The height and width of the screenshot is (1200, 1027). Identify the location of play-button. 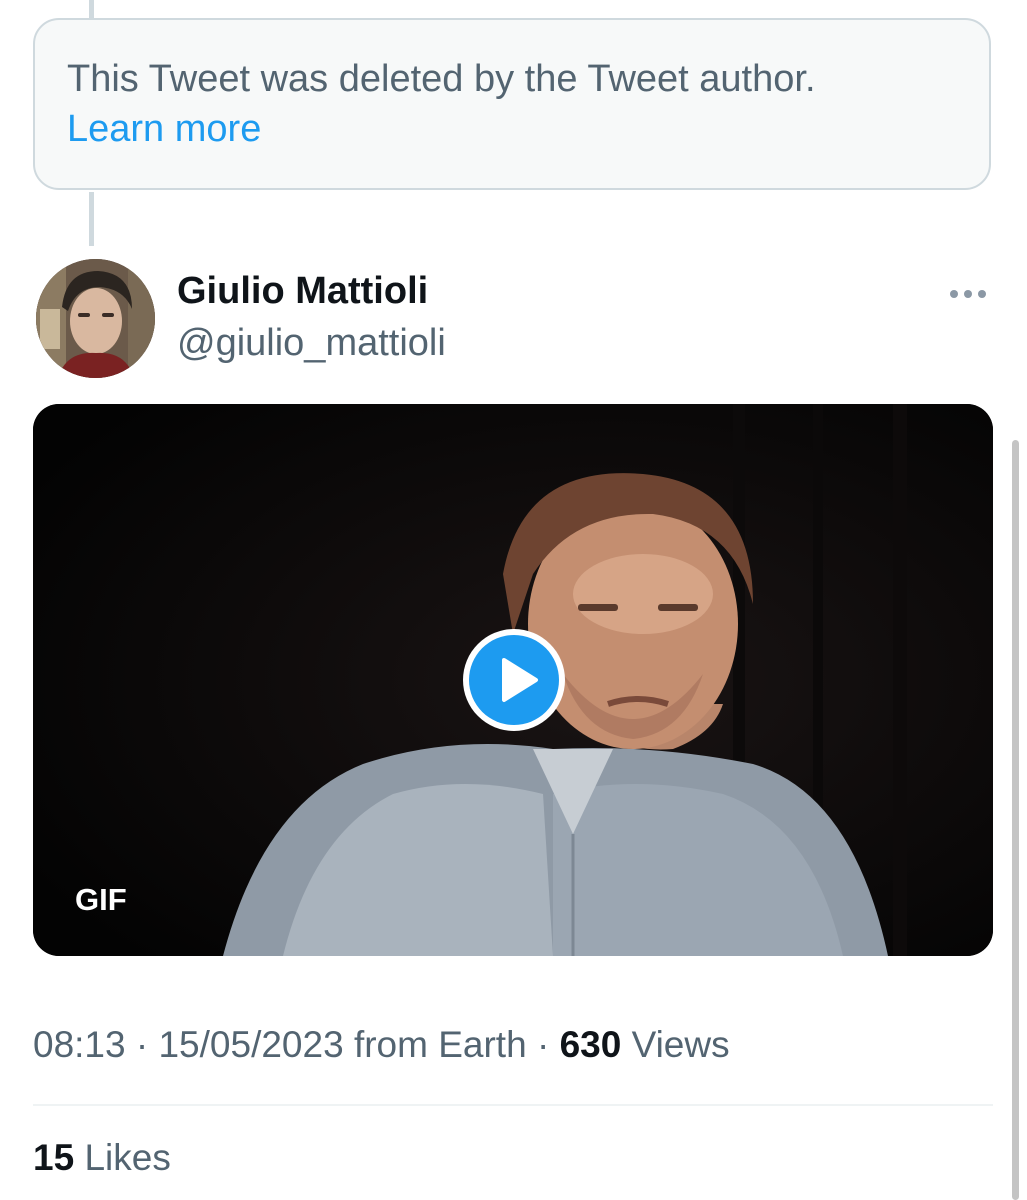
(514, 680).